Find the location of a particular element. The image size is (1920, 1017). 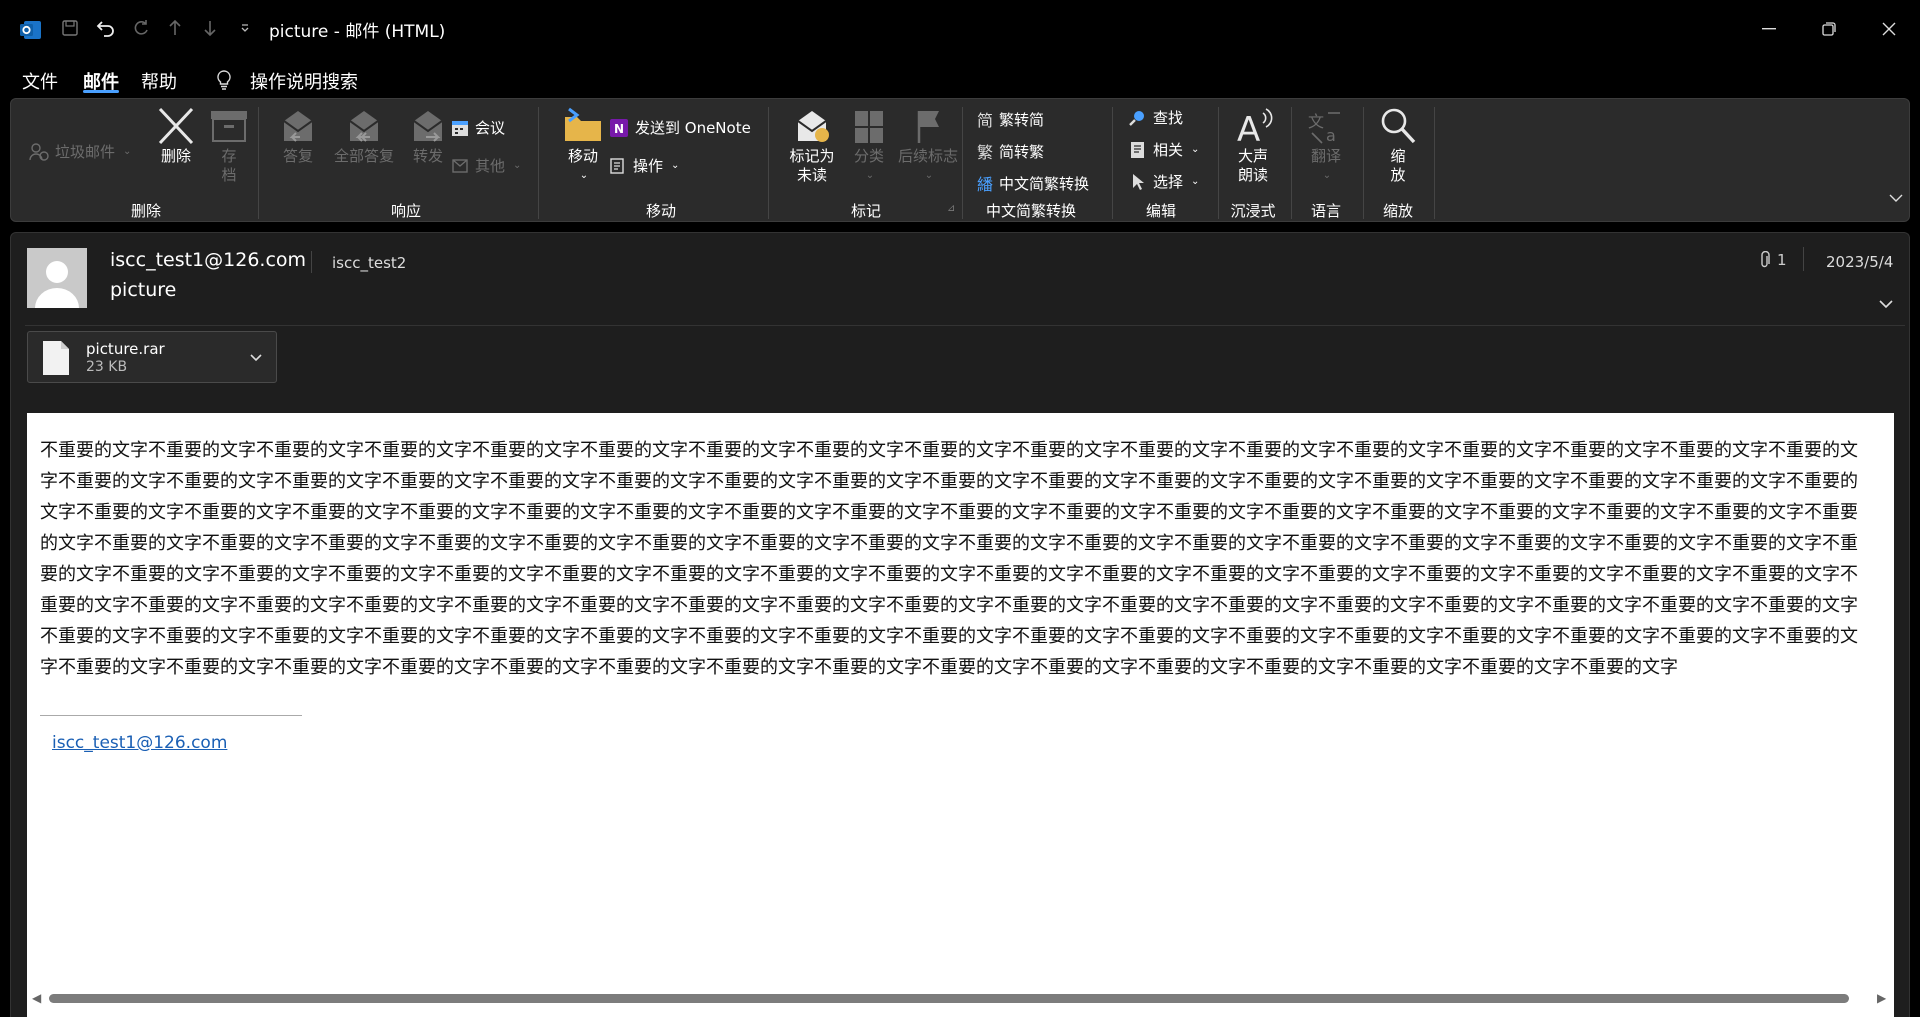

title-bar: picture - 邮件 (HTML) is located at coordinates (960, 29).